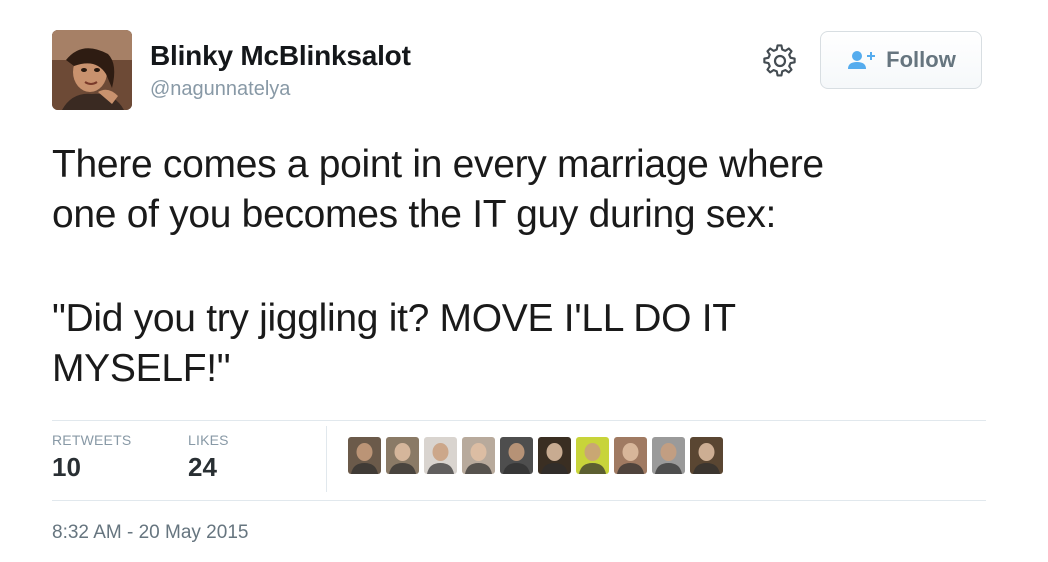 The height and width of the screenshot is (562, 1048). I want to click on likes-count: 24, so click(202, 467).